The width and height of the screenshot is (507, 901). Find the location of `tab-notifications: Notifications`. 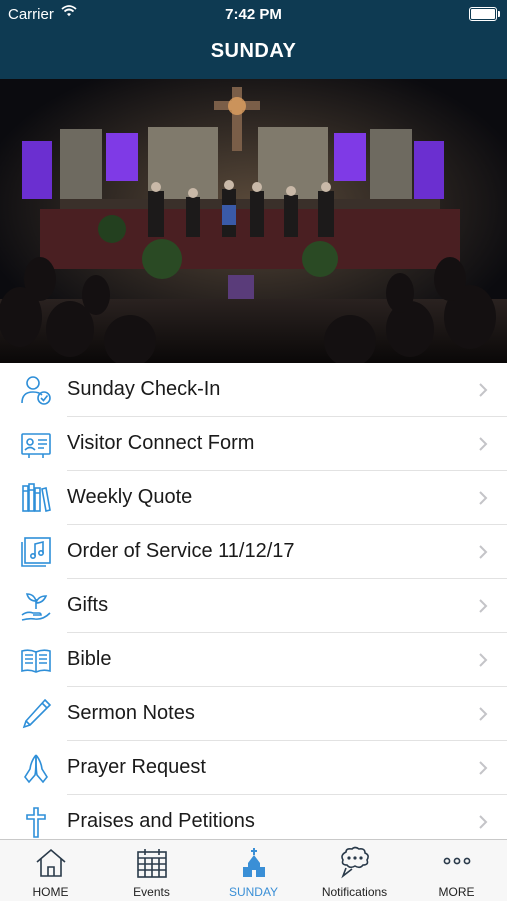

tab-notifications: Notifications is located at coordinates (354, 870).